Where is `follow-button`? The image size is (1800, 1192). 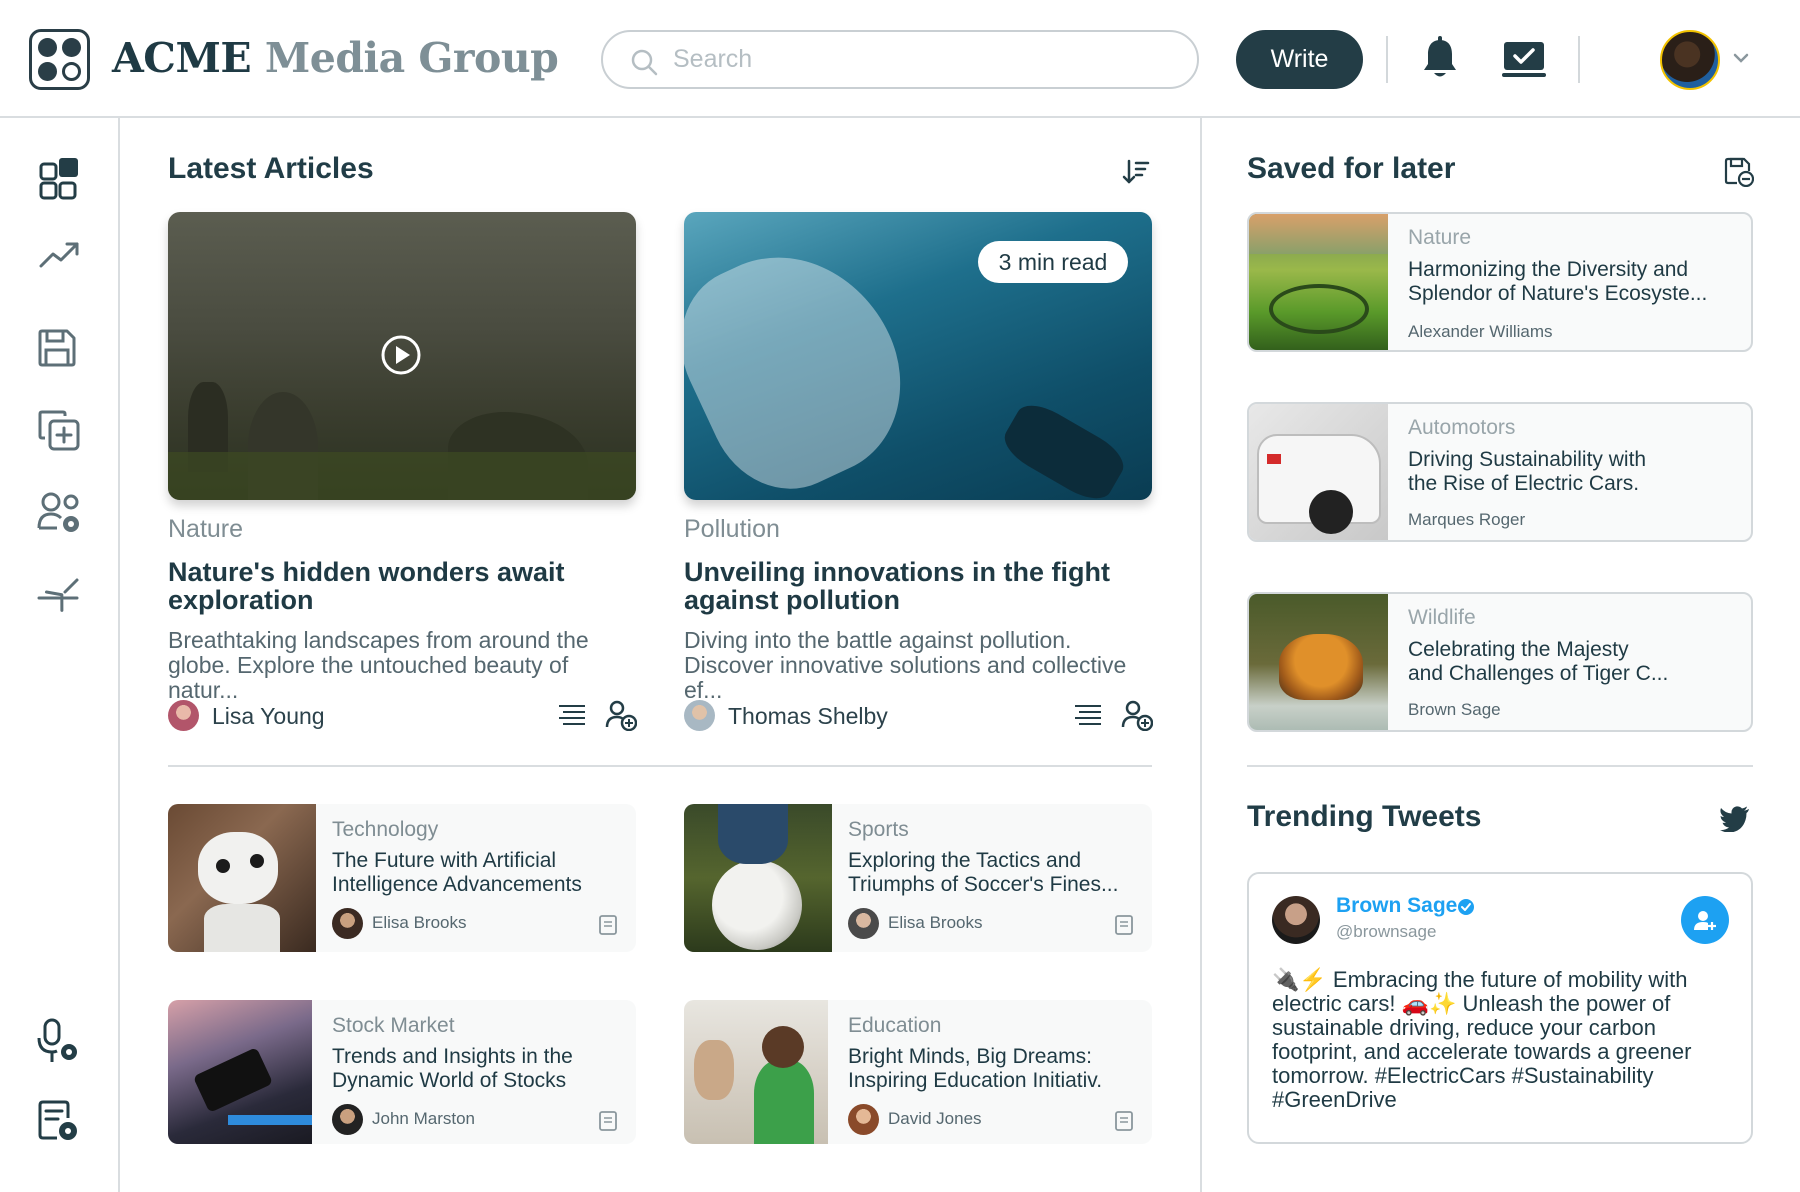
follow-button is located at coordinates (1705, 920).